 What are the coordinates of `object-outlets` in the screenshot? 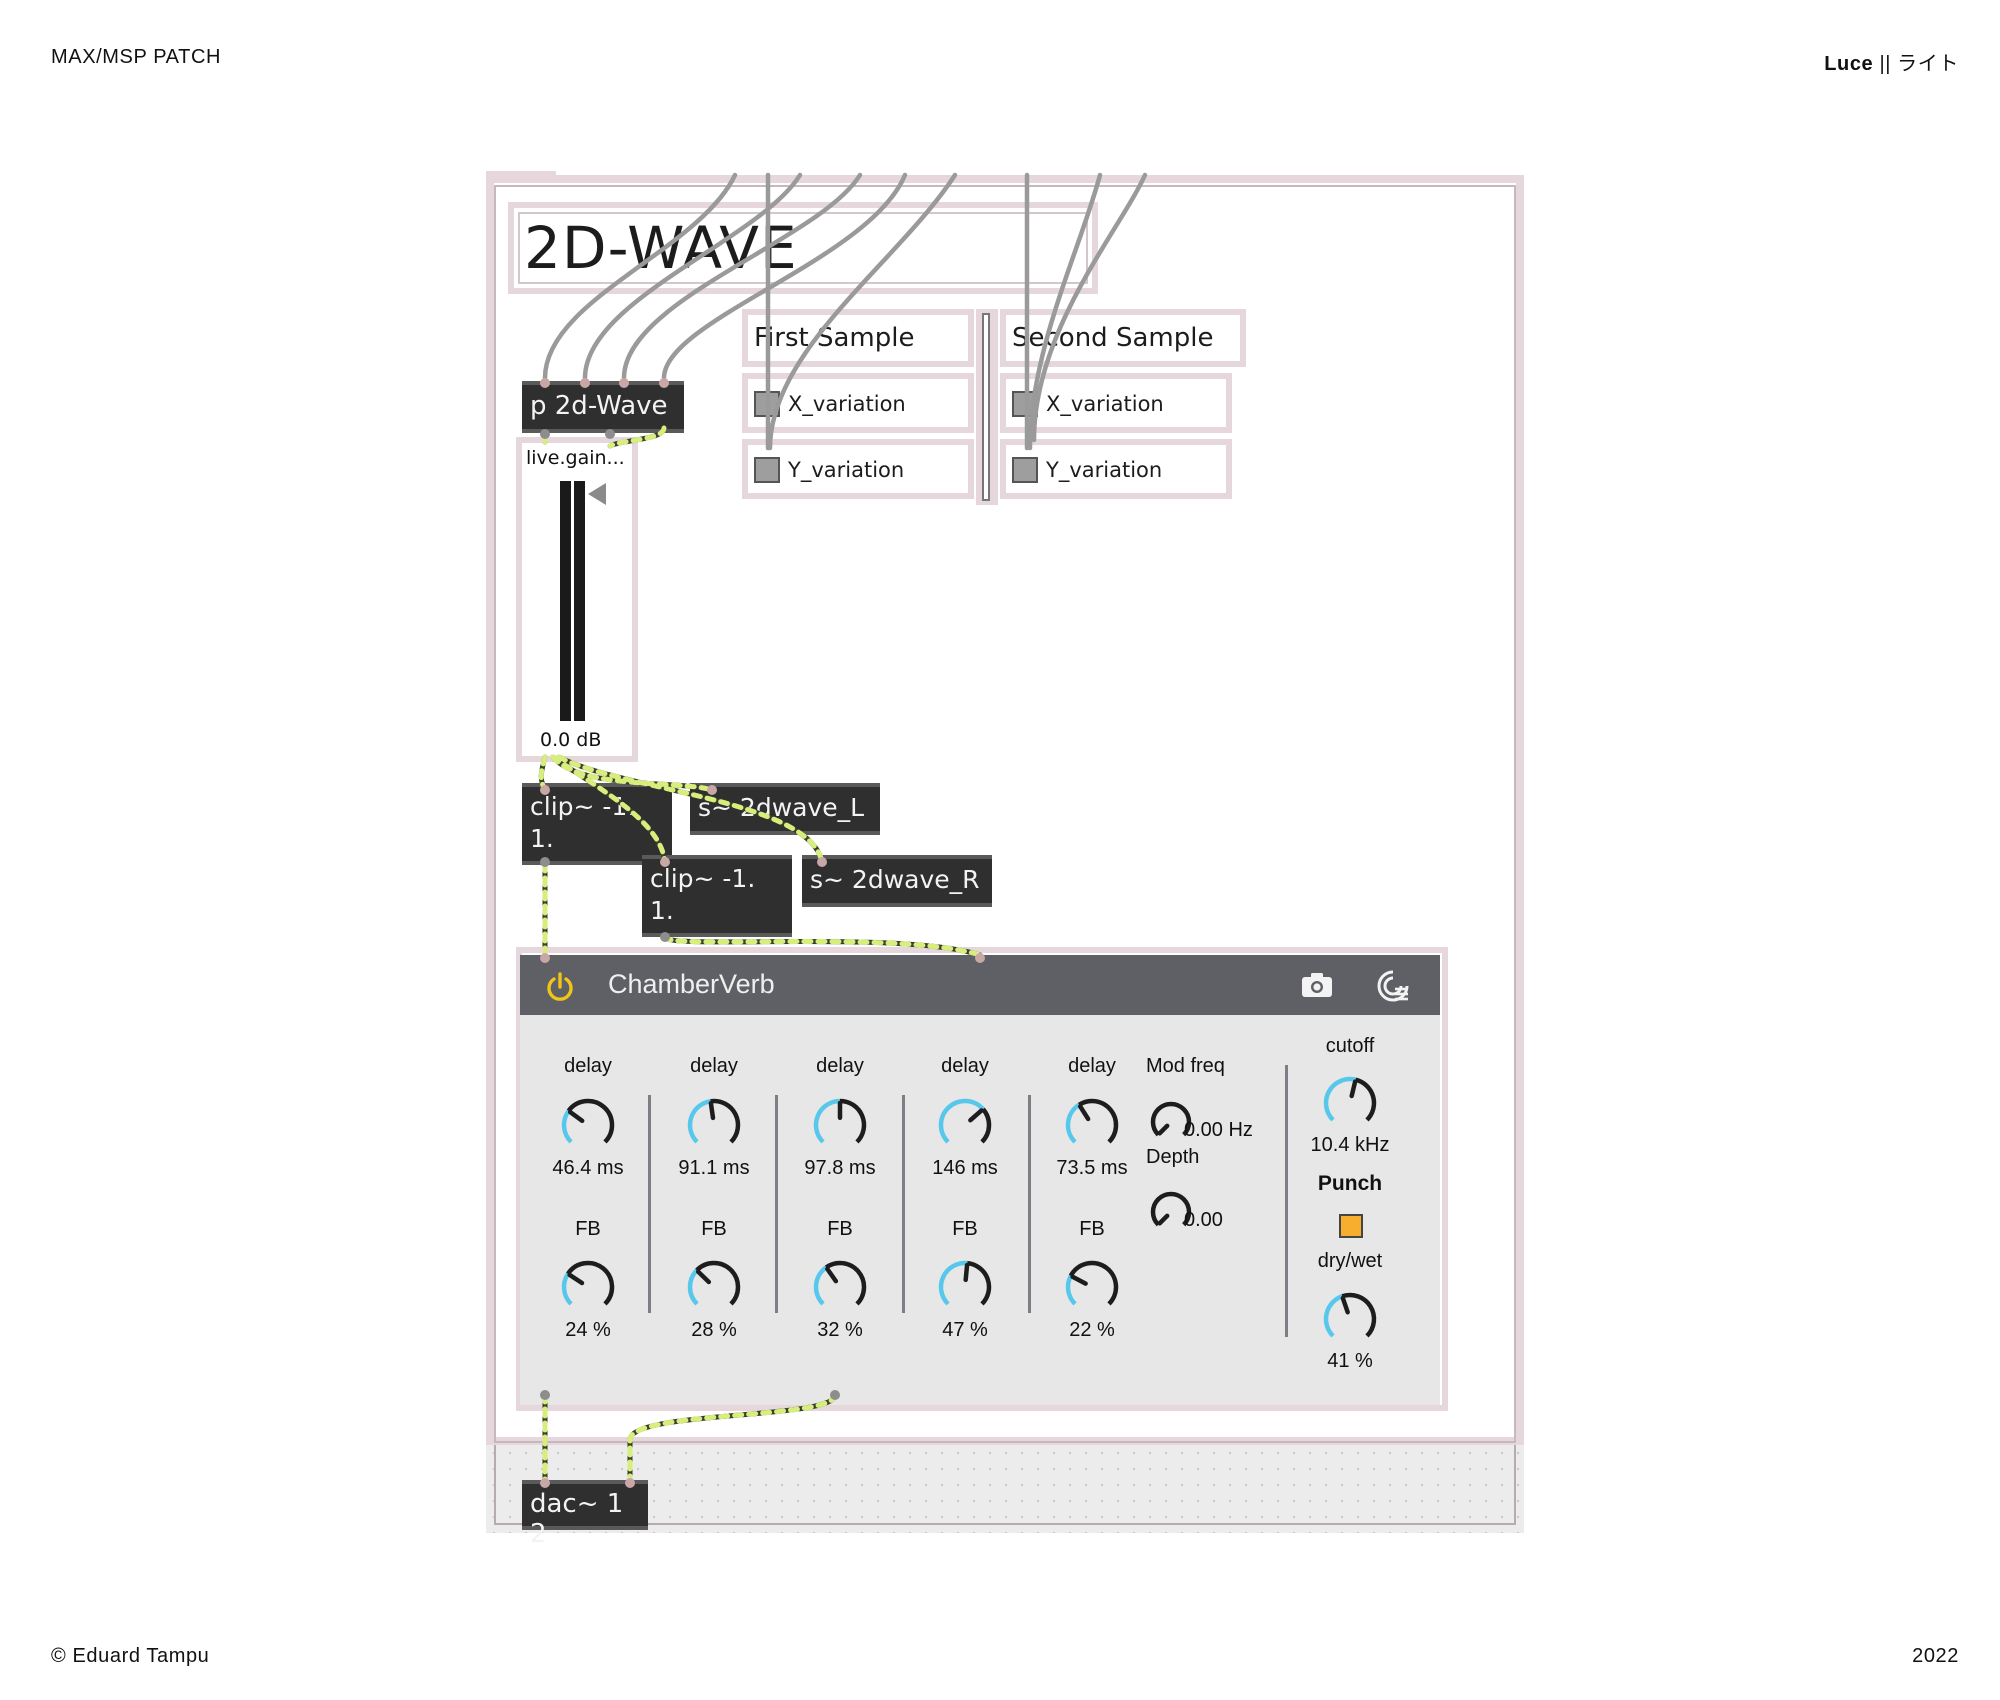 It's located at (690, 914).